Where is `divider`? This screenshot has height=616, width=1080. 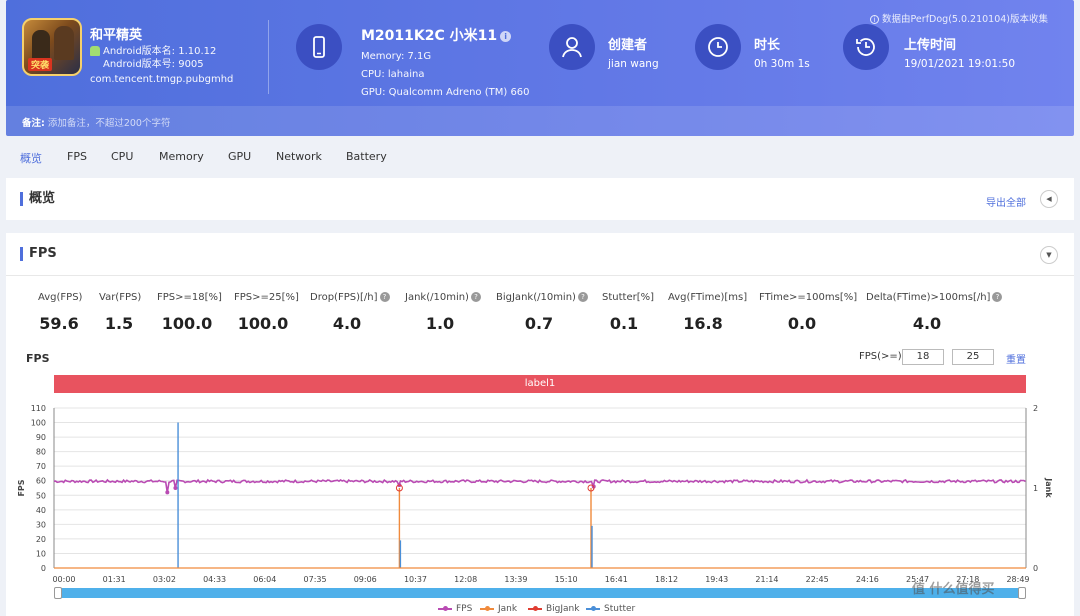 divider is located at coordinates (540, 275).